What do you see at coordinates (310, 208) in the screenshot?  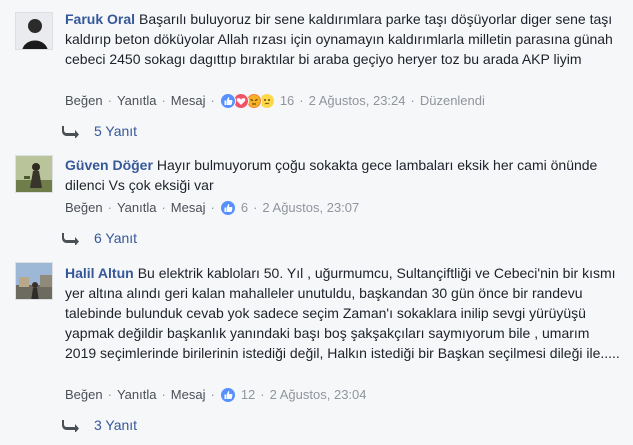 I see `timestamp: 2 Ağustos, 23:07` at bounding box center [310, 208].